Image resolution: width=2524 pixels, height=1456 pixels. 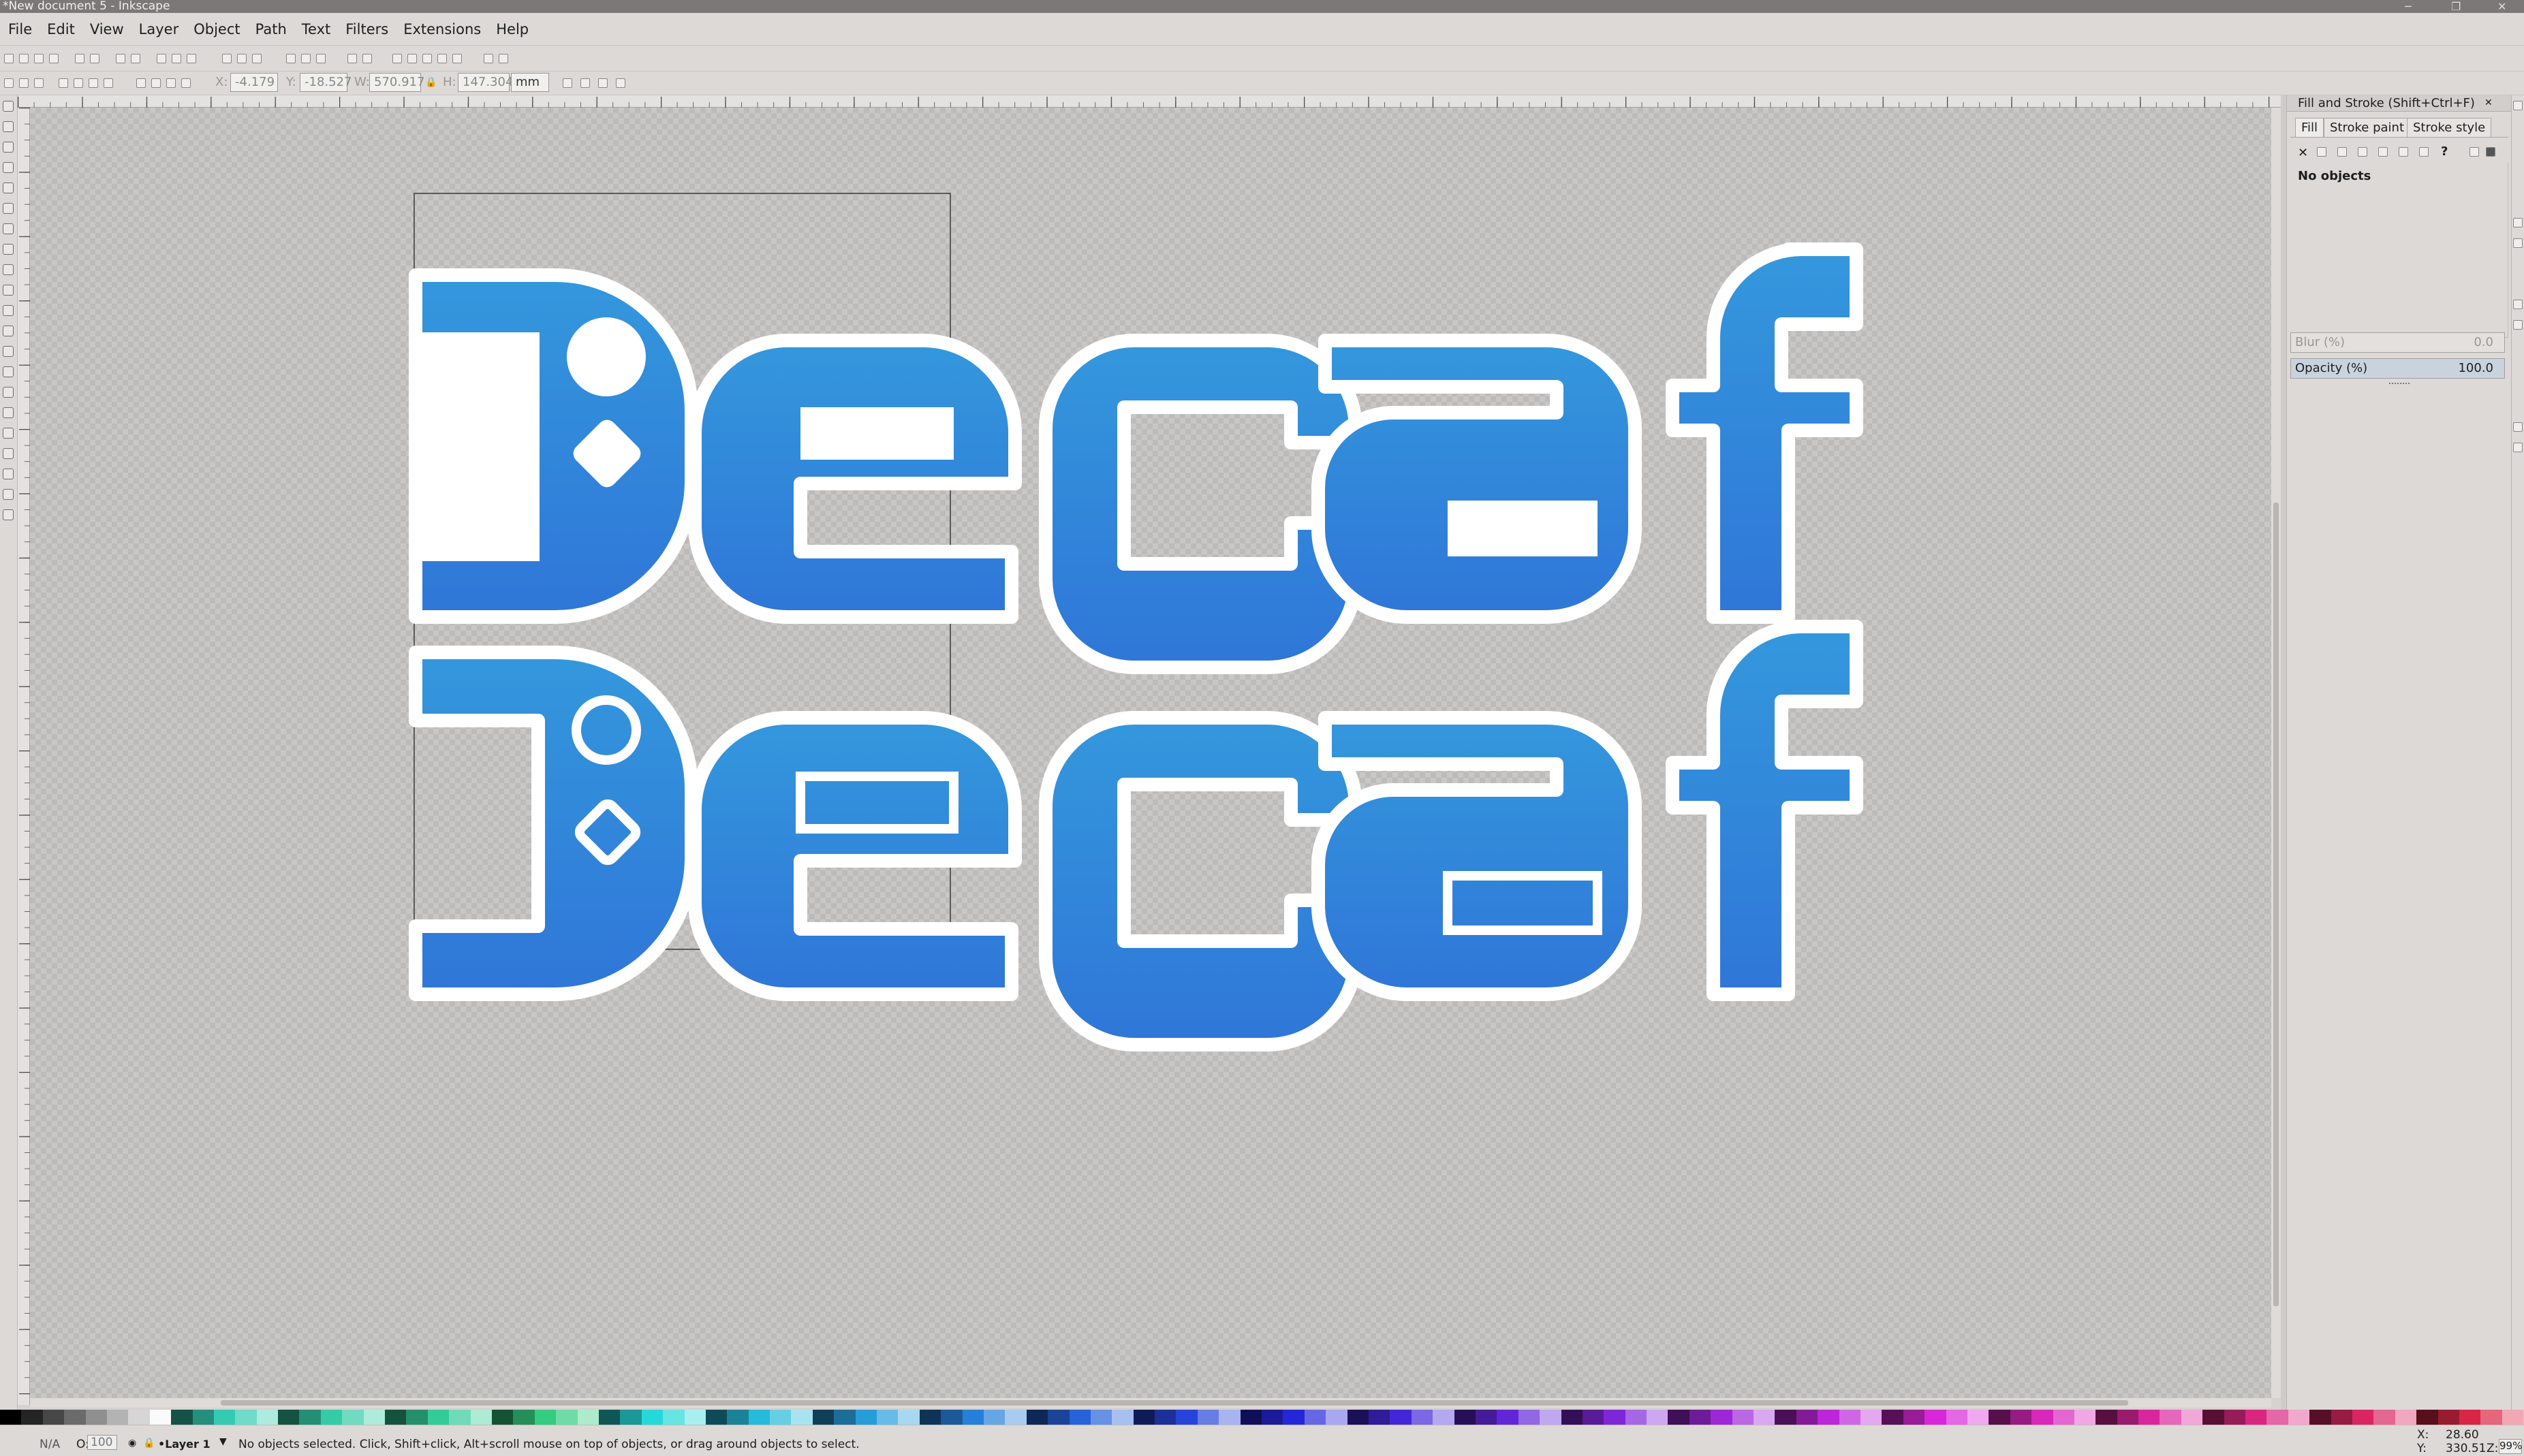 I want to click on lock-icon: 🔒, so click(x=149, y=1443).